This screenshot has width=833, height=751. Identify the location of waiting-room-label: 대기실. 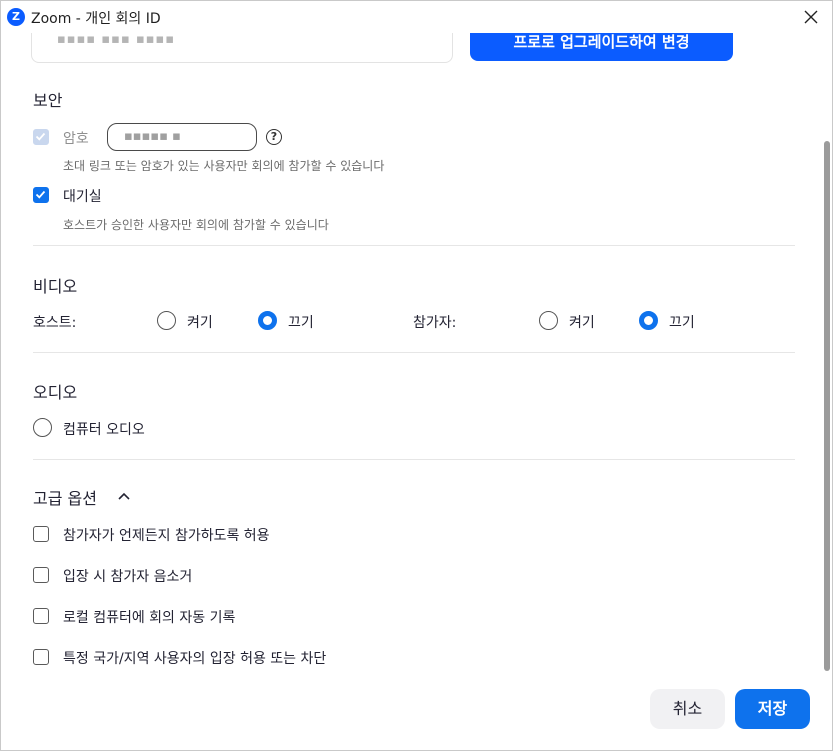
(82, 197).